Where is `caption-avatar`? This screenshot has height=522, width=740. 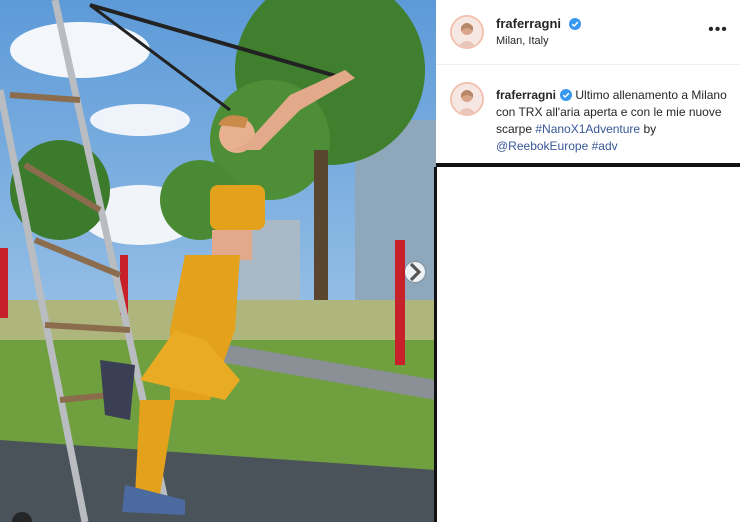
caption-avatar is located at coordinates (467, 99).